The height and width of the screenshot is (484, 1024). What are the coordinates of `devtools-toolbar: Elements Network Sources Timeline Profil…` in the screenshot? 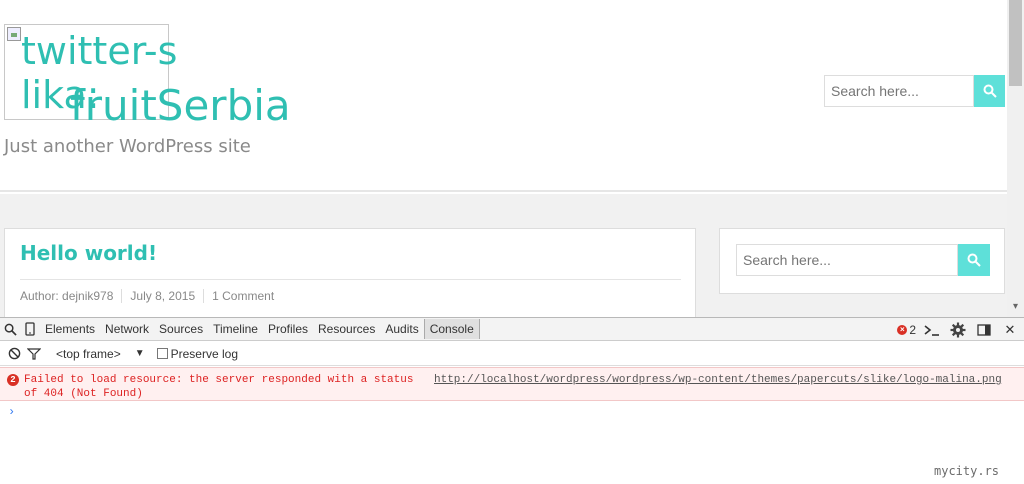 It's located at (512, 329).